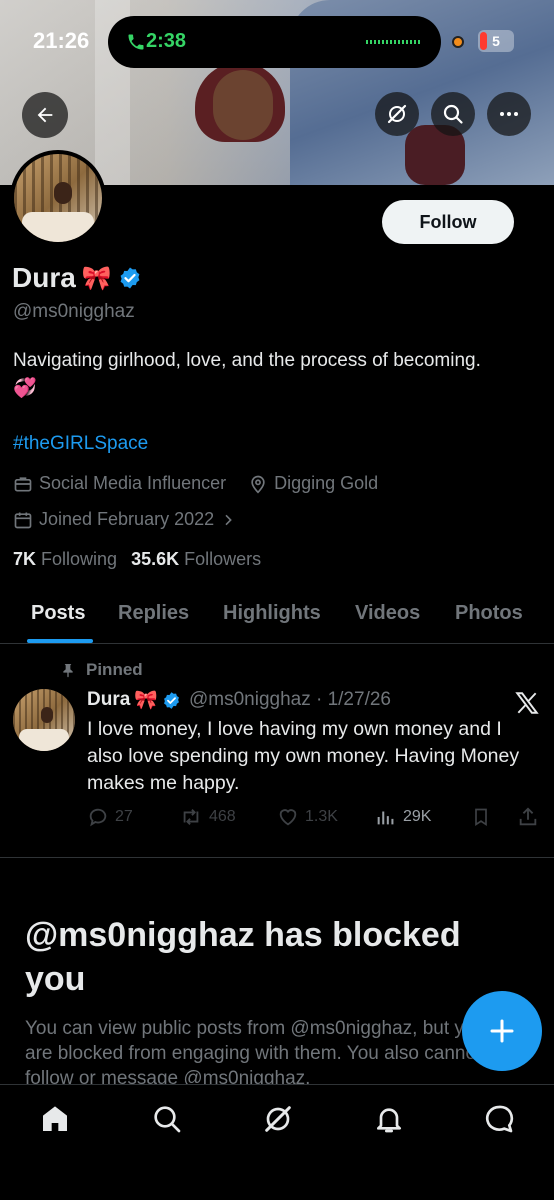 This screenshot has height=1200, width=554. Describe the element at coordinates (489, 613) in the screenshot. I see `tab-photos: Photos` at that location.